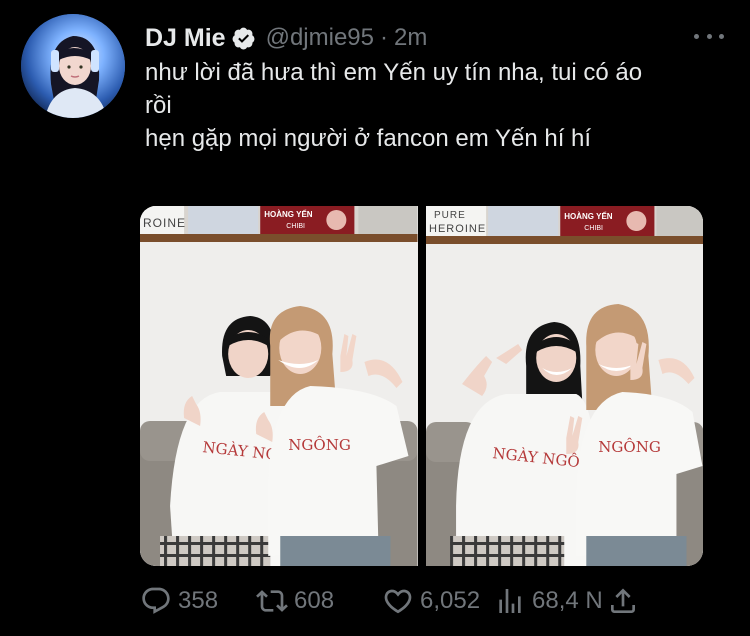 The image size is (750, 636). I want to click on avatar-image, so click(73, 66).